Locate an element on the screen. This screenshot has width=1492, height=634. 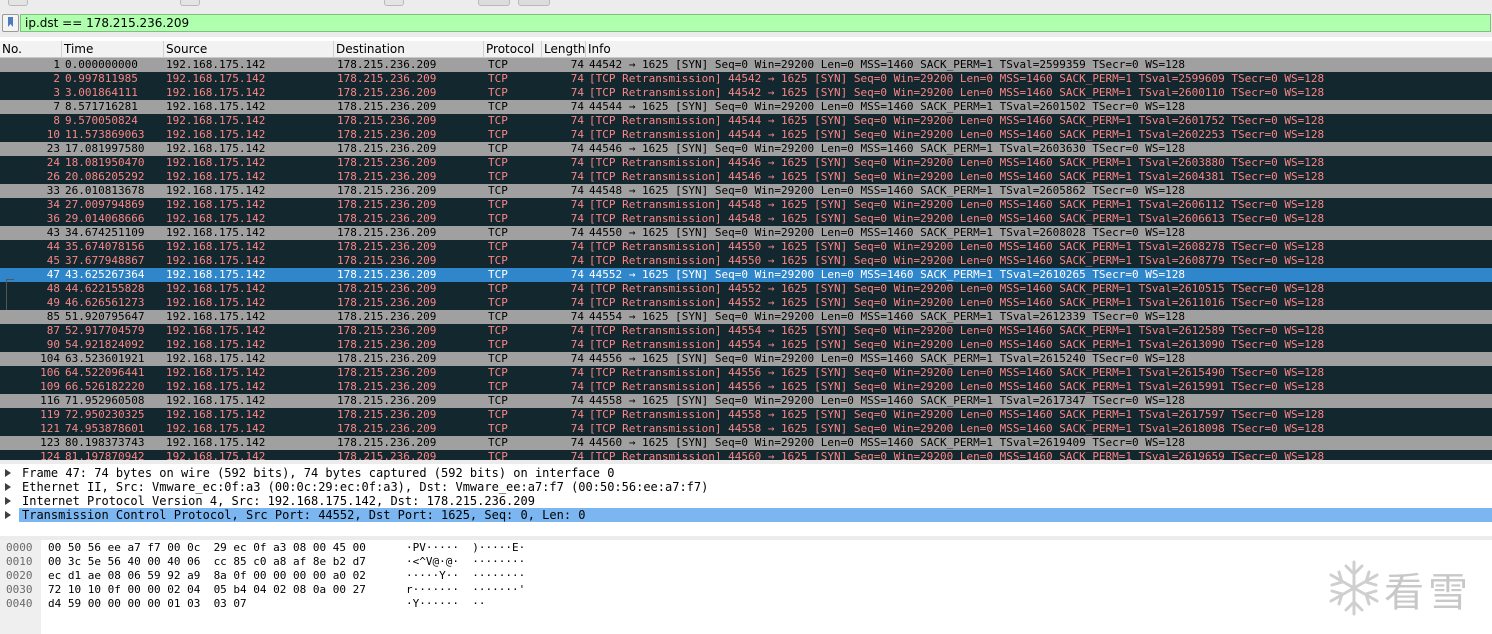
display-filter-bar: ip.dst == 178.215.236.209 is located at coordinates (746, 24).